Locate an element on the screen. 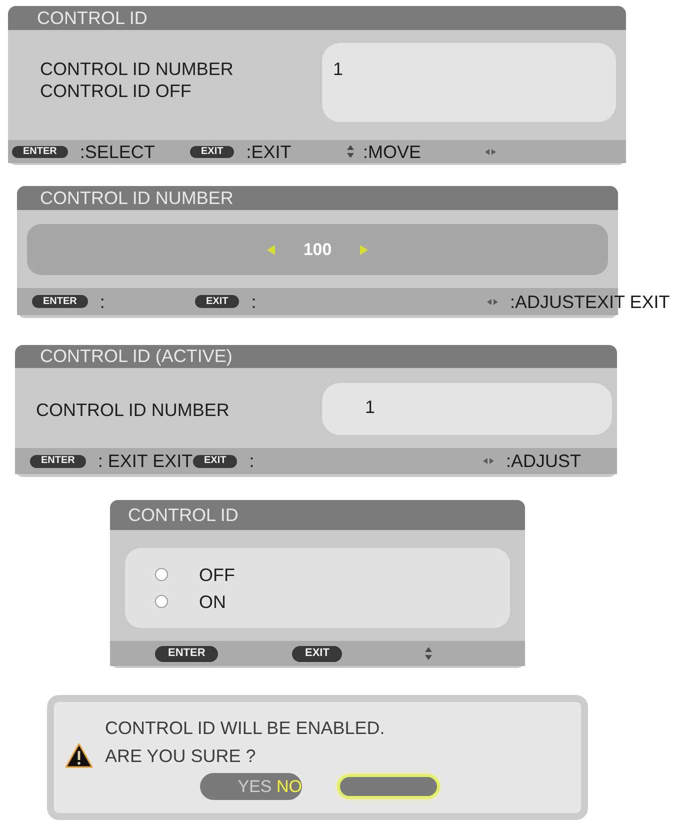  value-text: 100 is located at coordinates (317, 249).